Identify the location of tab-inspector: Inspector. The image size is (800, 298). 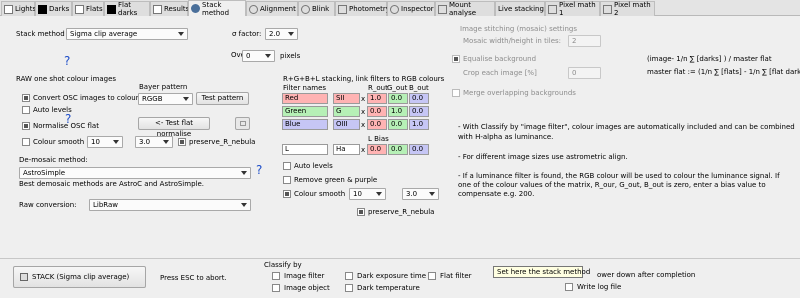
(411, 8).